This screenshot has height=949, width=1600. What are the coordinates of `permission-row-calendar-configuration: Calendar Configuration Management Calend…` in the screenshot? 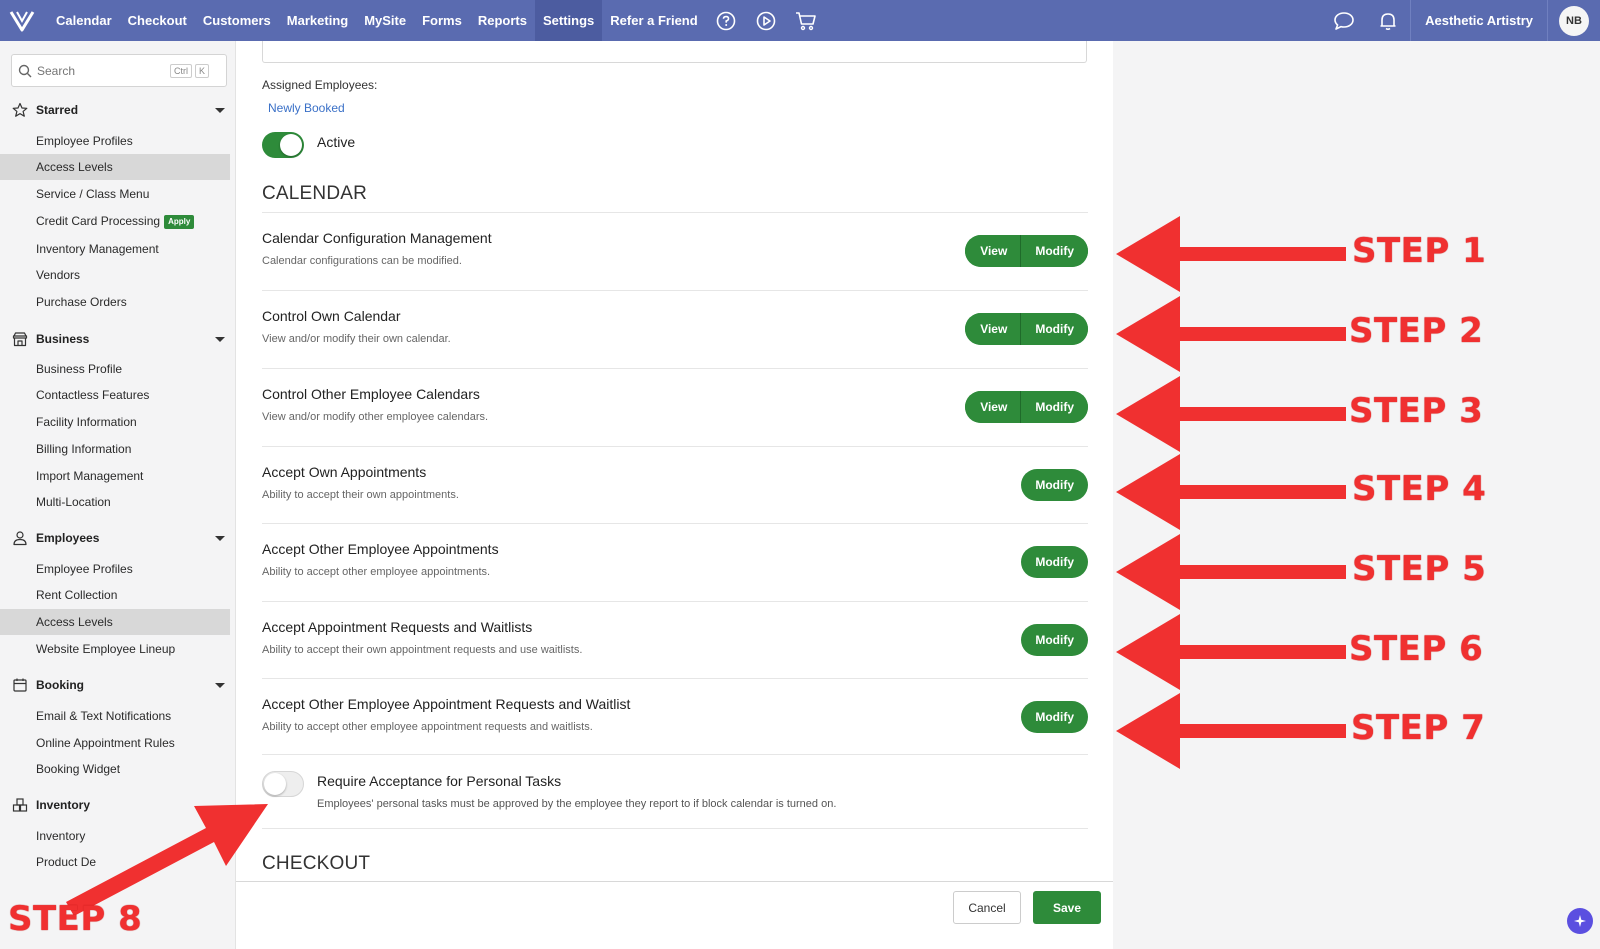 It's located at (675, 251).